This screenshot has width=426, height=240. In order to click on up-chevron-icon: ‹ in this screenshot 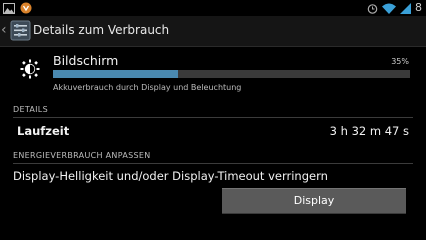, I will do `click(4, 30)`.